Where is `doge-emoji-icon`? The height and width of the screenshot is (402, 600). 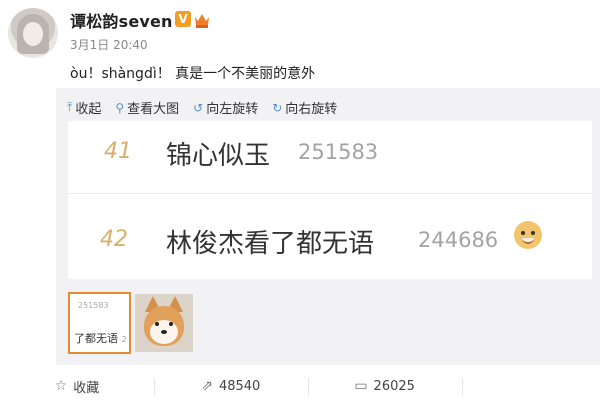 doge-emoji-icon is located at coordinates (528, 235).